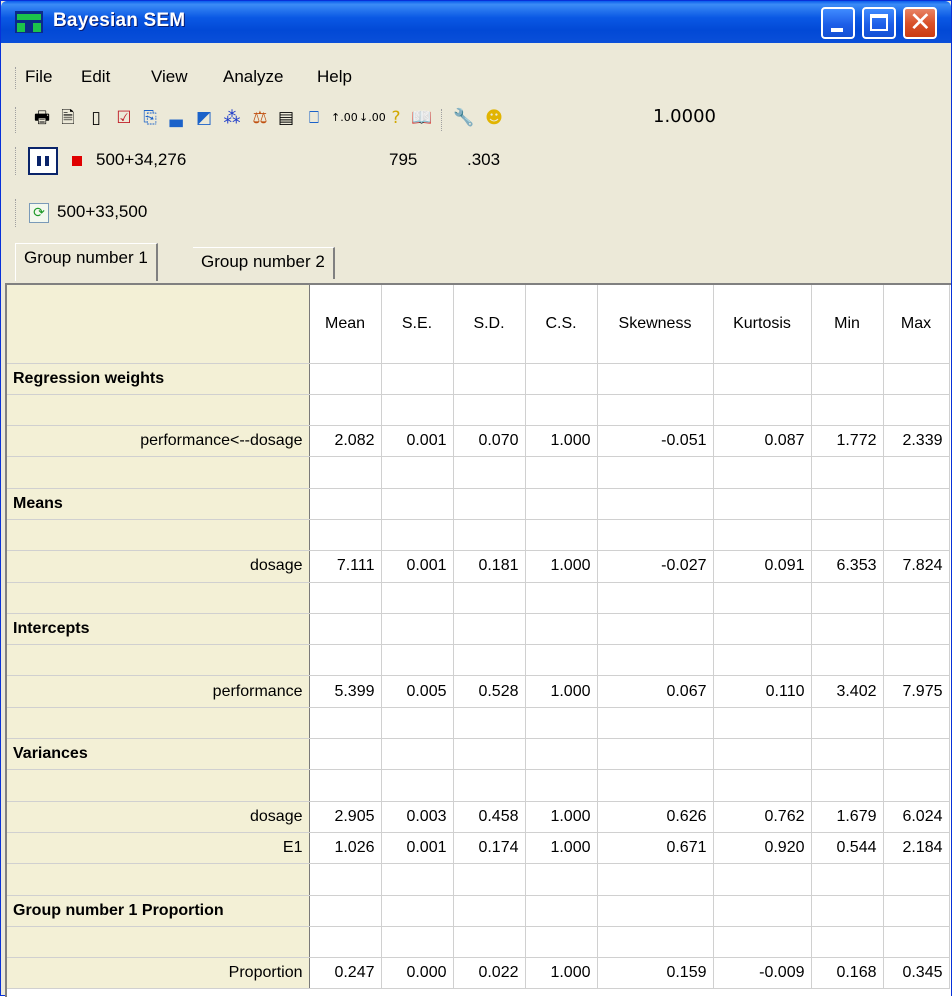  I want to click on minimize-button, so click(838, 23).